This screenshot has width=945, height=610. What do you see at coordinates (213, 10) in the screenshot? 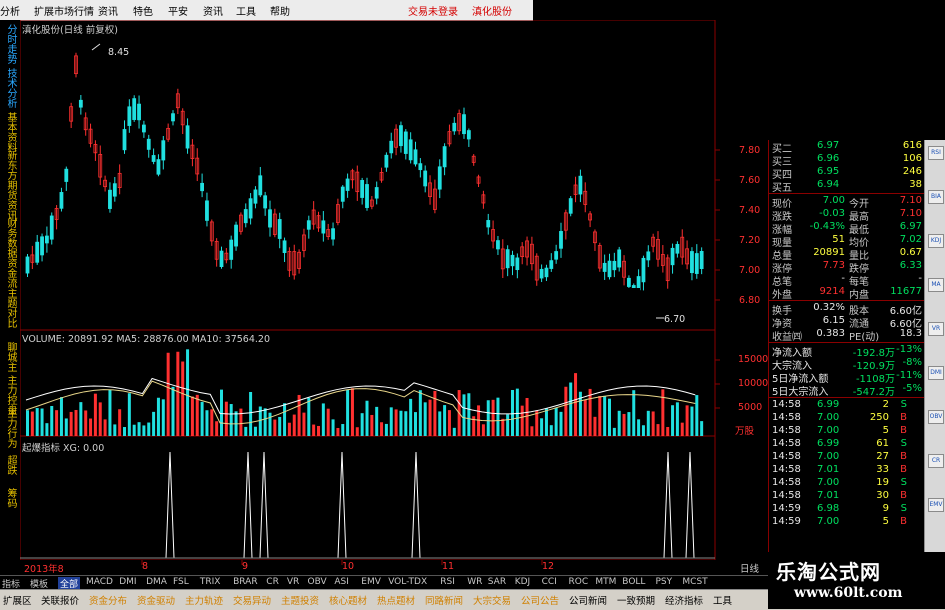
I see `menu-item-info: 资讯` at bounding box center [213, 10].